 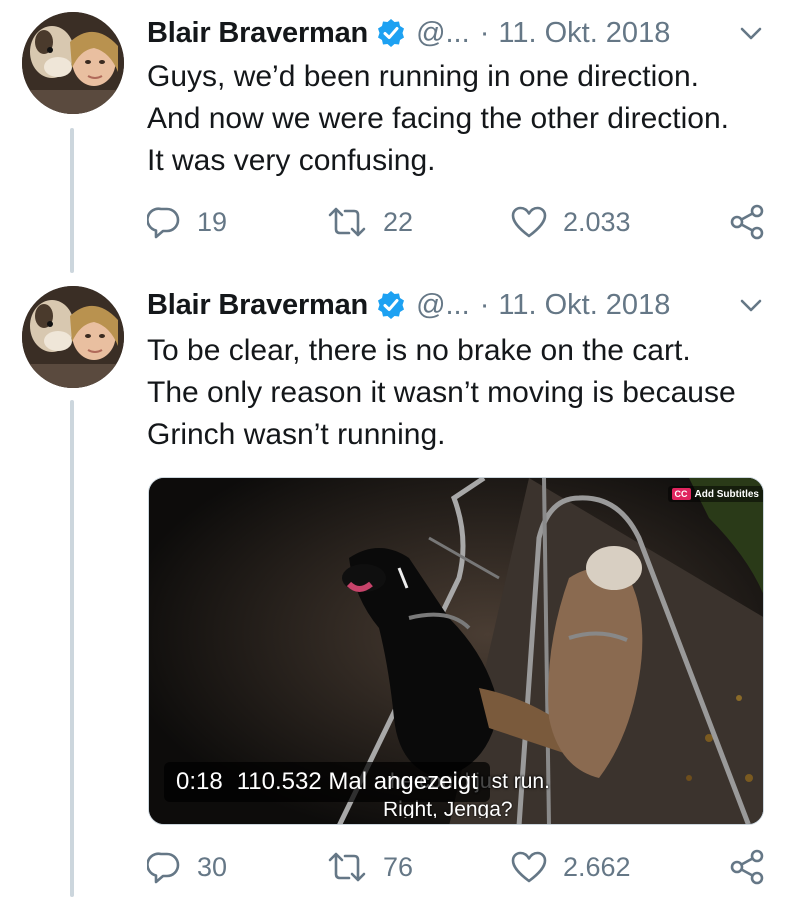 I want to click on reply-button: 30, so click(x=187, y=867).